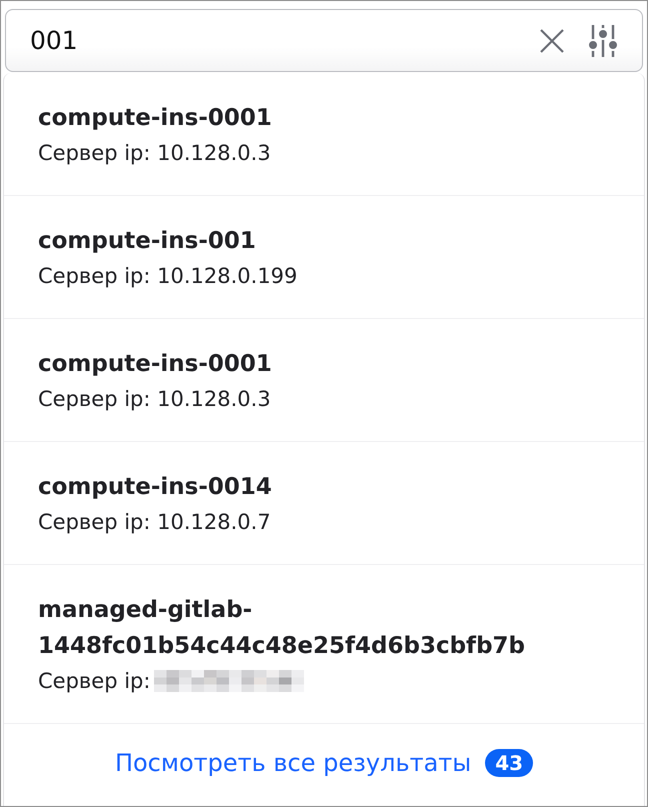  Describe the element at coordinates (509, 763) in the screenshot. I see `result-count-badge: 43` at that location.